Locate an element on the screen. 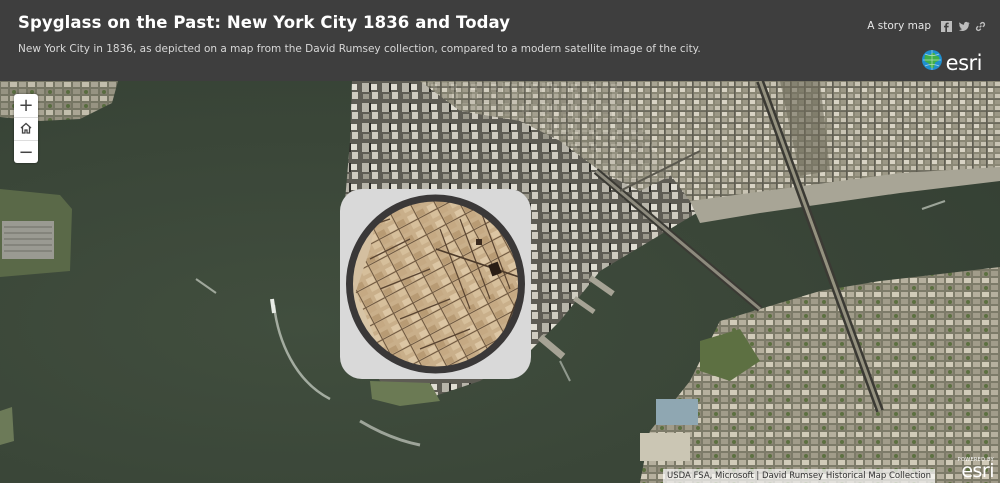 The height and width of the screenshot is (483, 1000). home-button is located at coordinates (26, 128).